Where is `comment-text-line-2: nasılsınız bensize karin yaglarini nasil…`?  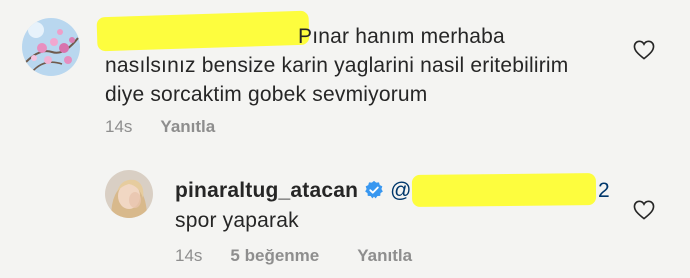 comment-text-line-2: nasılsınız bensize karin yaglarini nasil… is located at coordinates (337, 65).